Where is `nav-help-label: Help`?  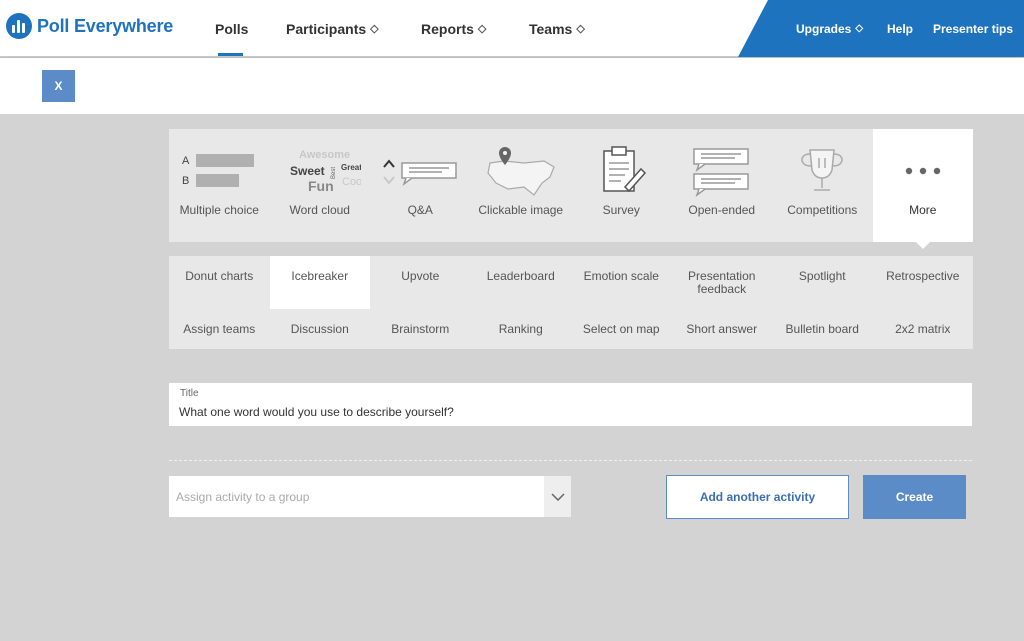
nav-help-label: Help is located at coordinates (900, 28).